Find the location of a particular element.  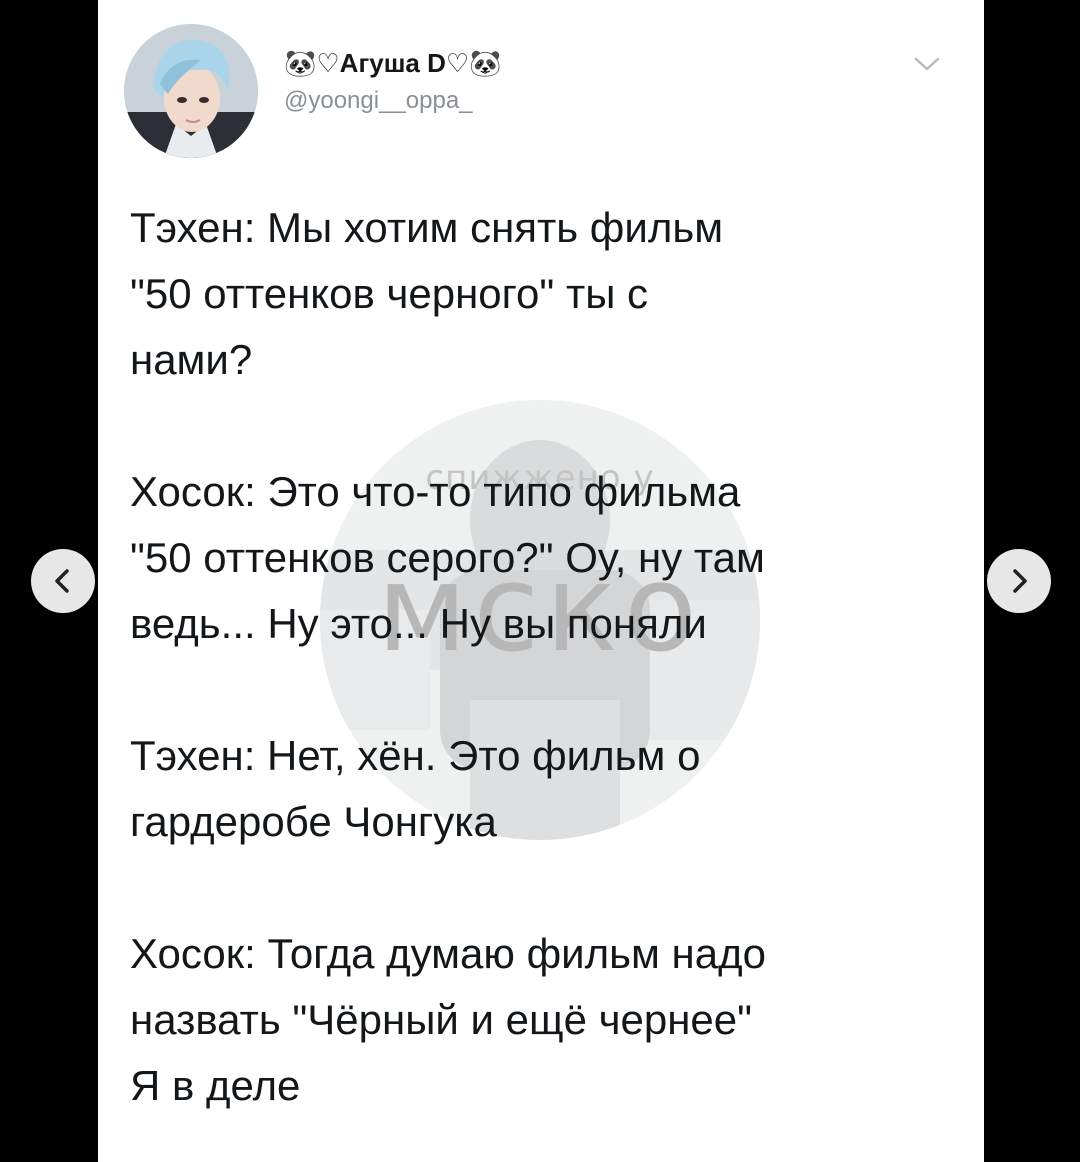

previous-button is located at coordinates (63, 581).